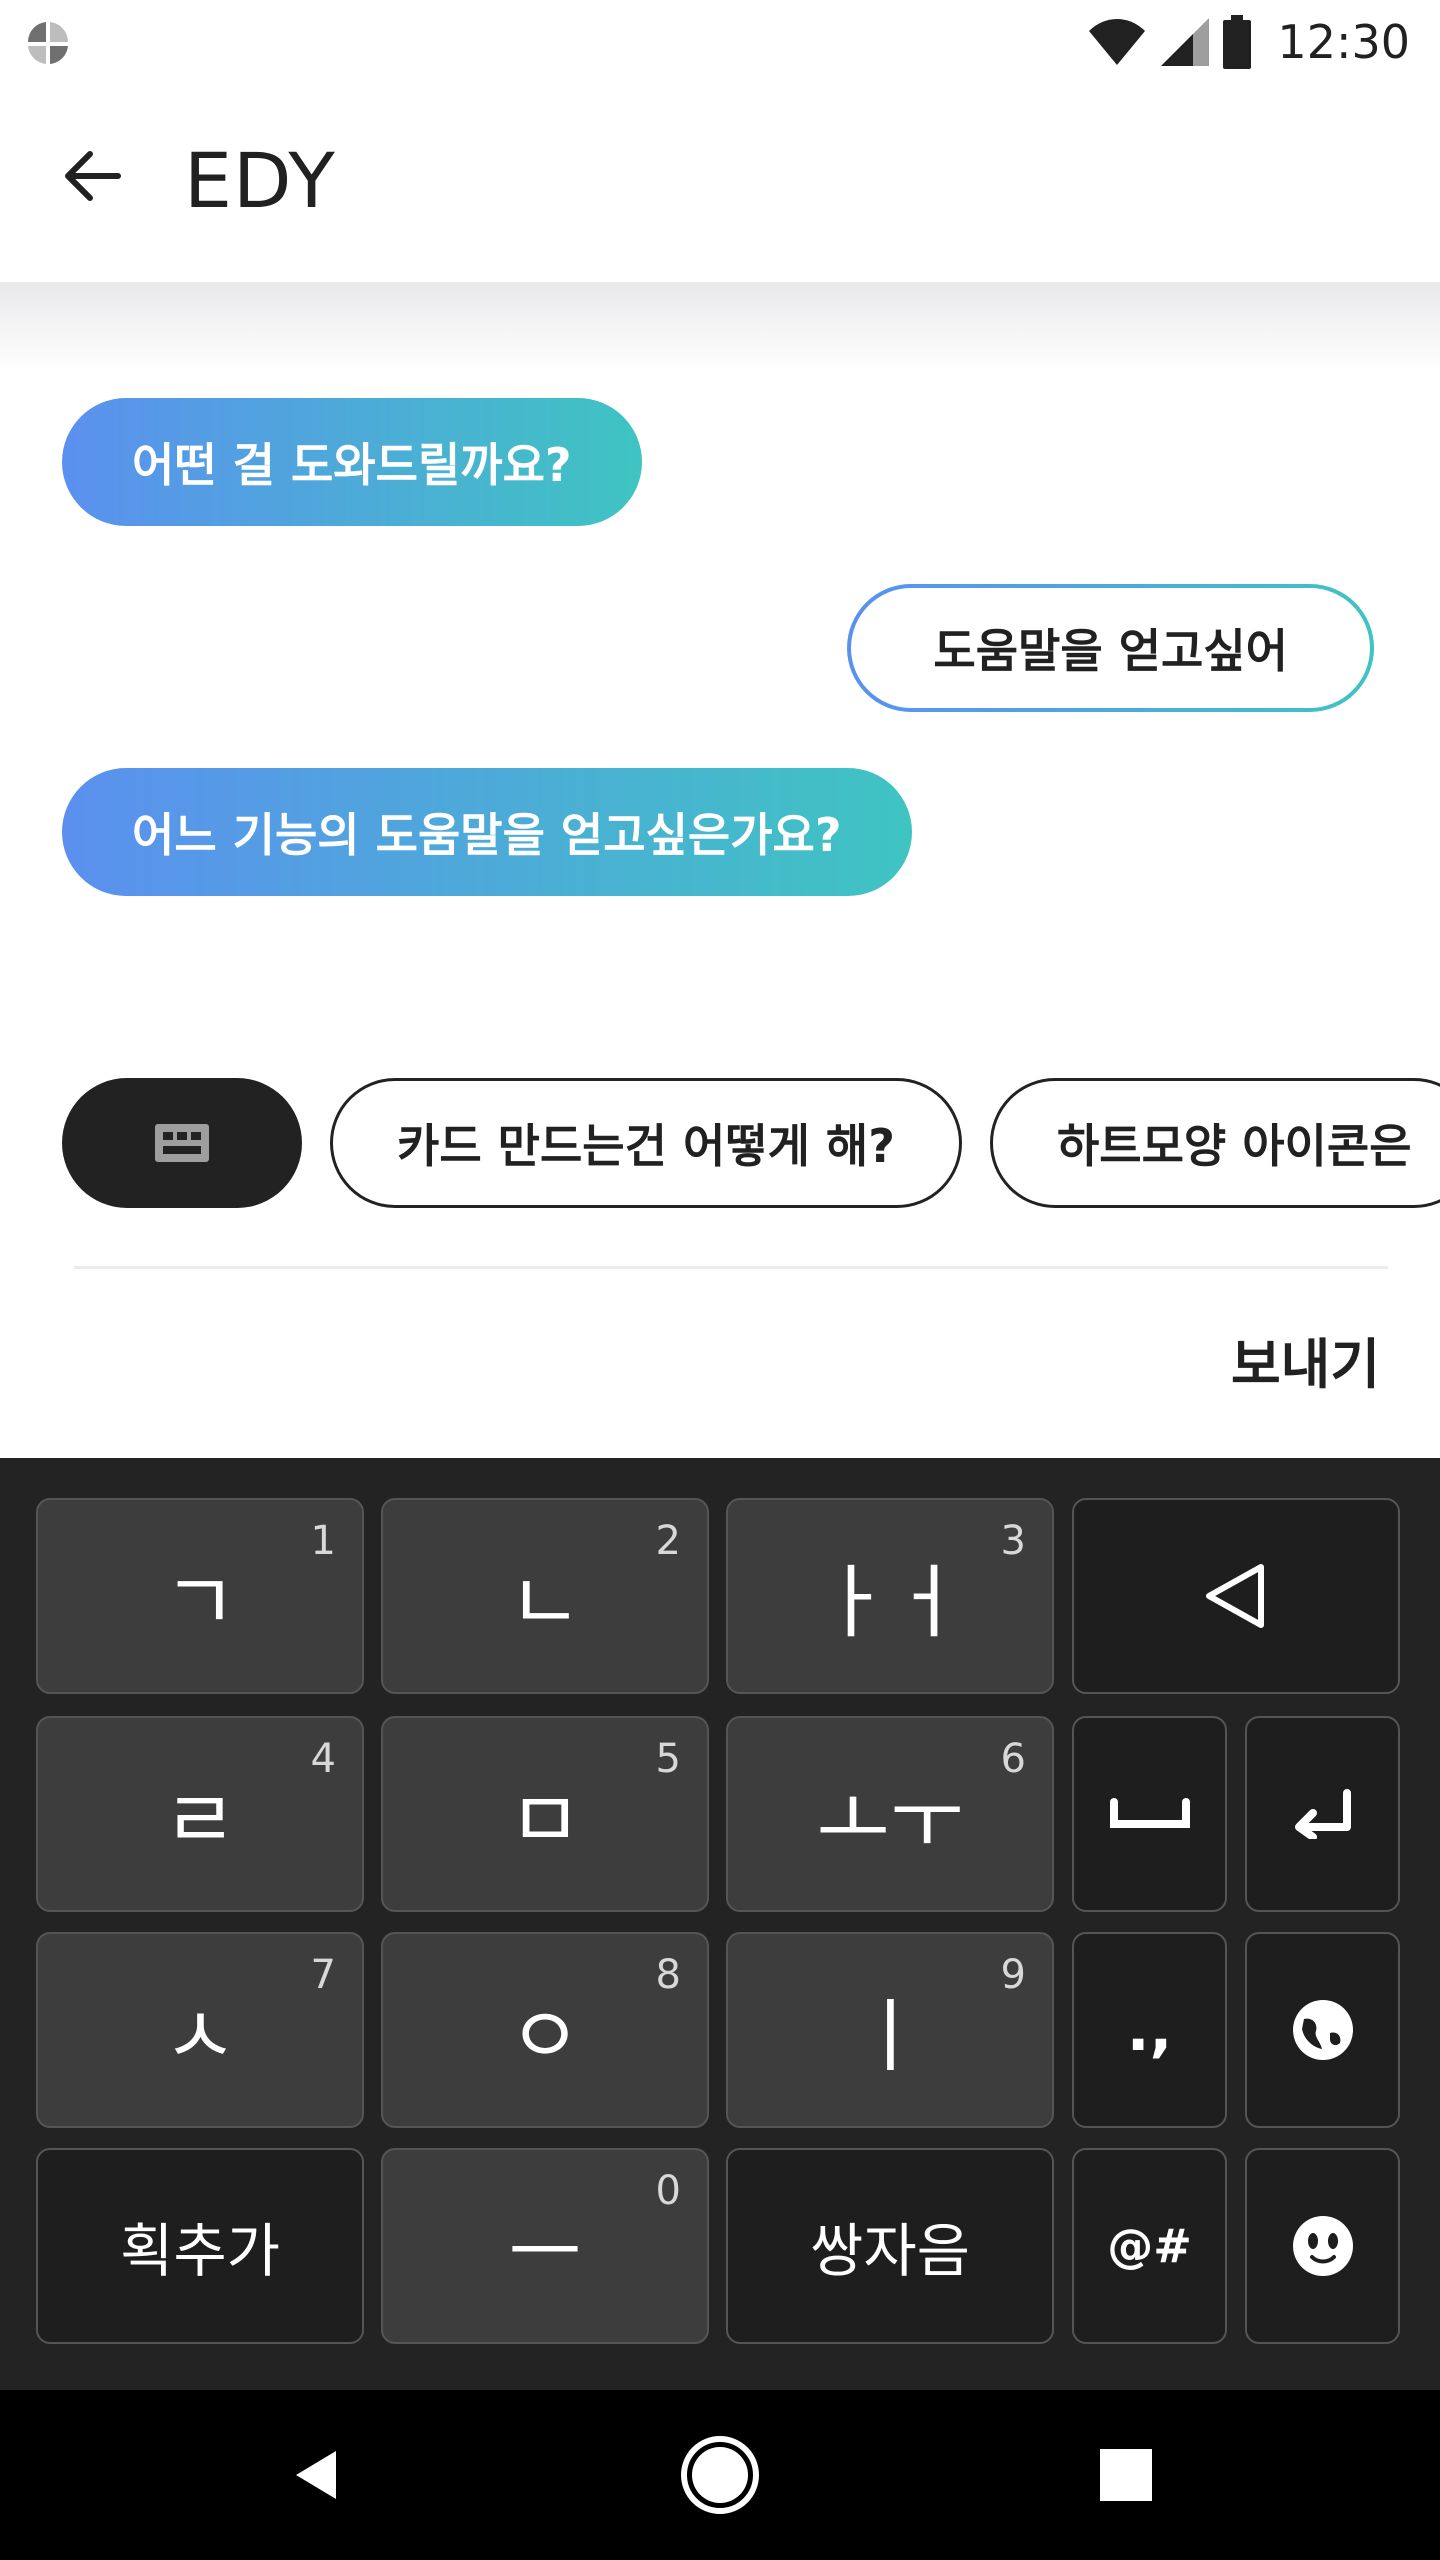  I want to click on nav-back-button, so click(316, 2475).